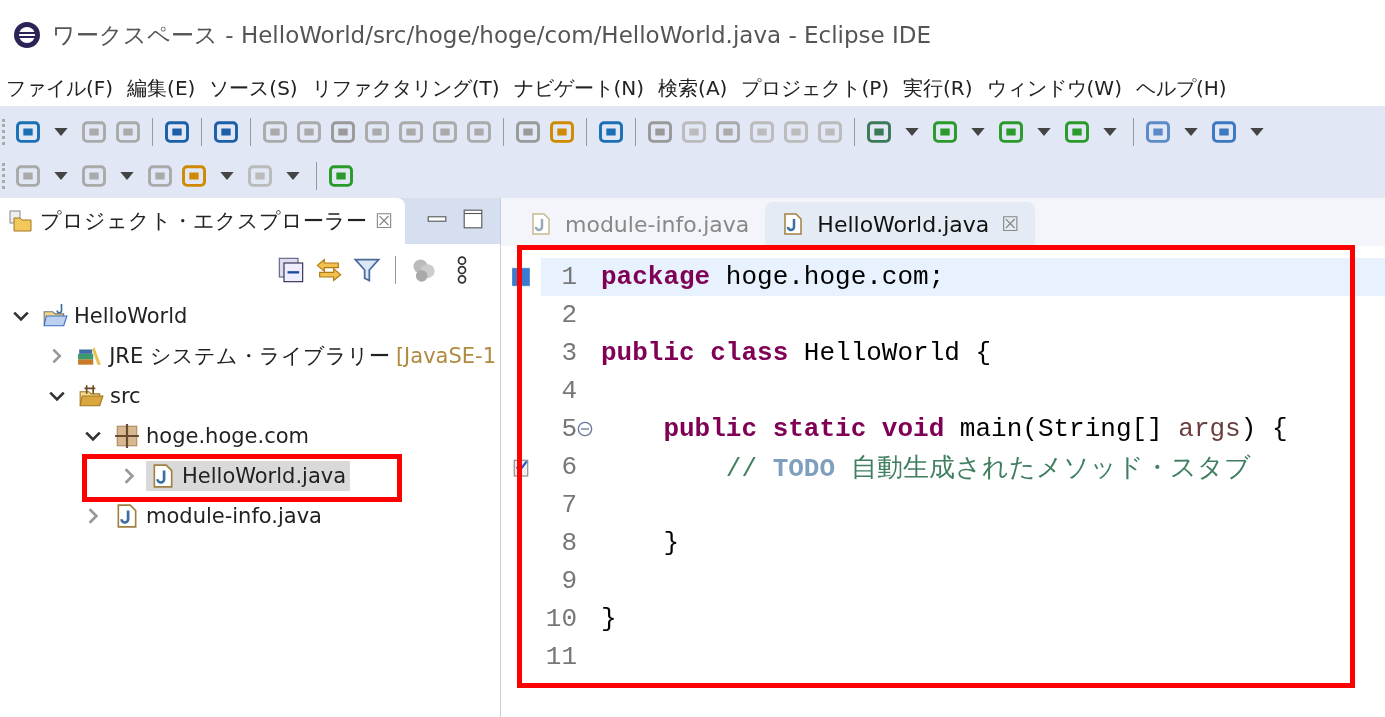 Image resolution: width=1385 pixels, height=717 pixels. Describe the element at coordinates (975, 429) in the screenshot. I see `code-line: public static void main(String[] args) {` at that location.